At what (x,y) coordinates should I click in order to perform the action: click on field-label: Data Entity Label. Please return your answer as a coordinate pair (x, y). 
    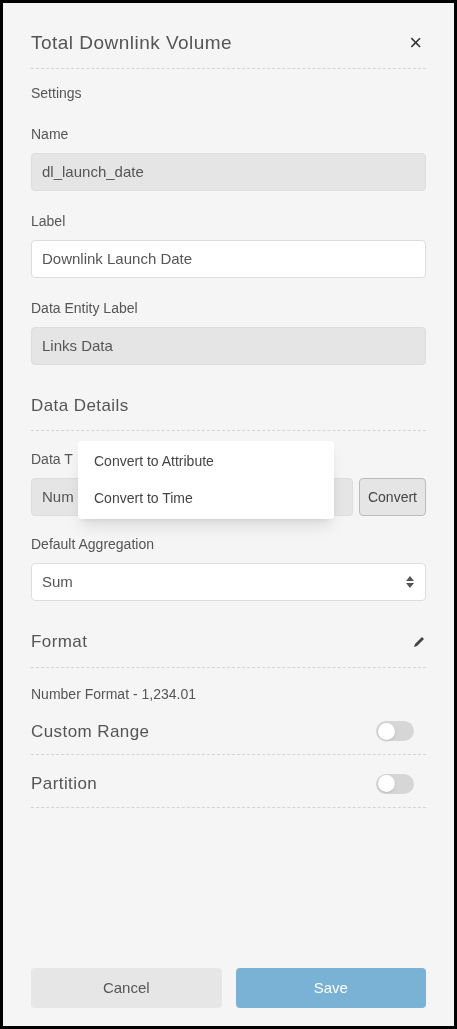
    Looking at the image, I should click on (85, 308).